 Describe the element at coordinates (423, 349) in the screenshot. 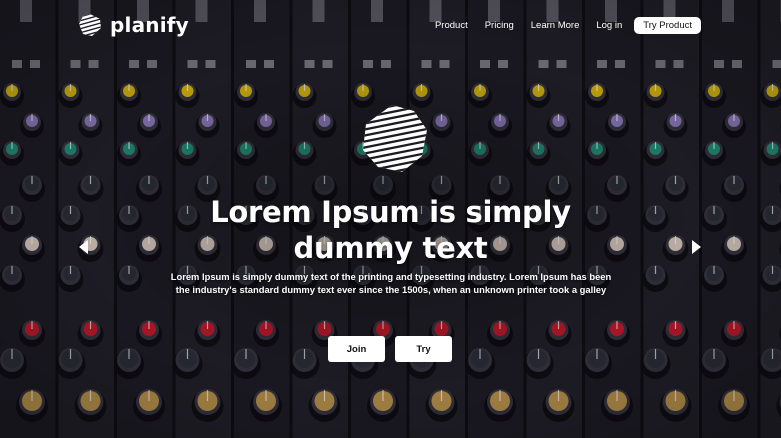

I see `try-button: Try` at that location.